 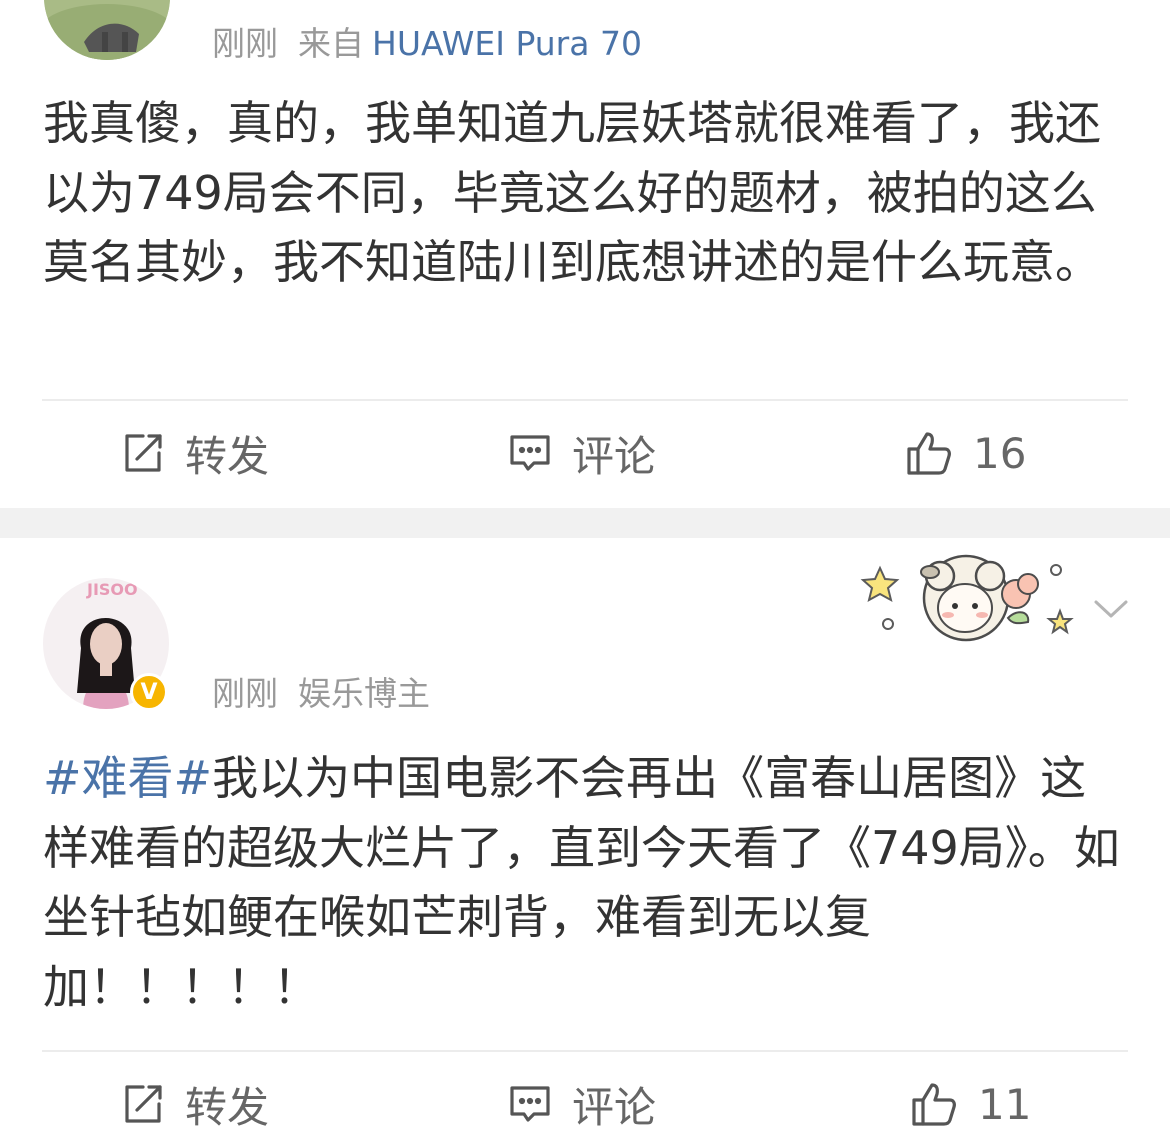 I want to click on post-meta: 刚刚 娱乐博主, so click(x=321, y=691).